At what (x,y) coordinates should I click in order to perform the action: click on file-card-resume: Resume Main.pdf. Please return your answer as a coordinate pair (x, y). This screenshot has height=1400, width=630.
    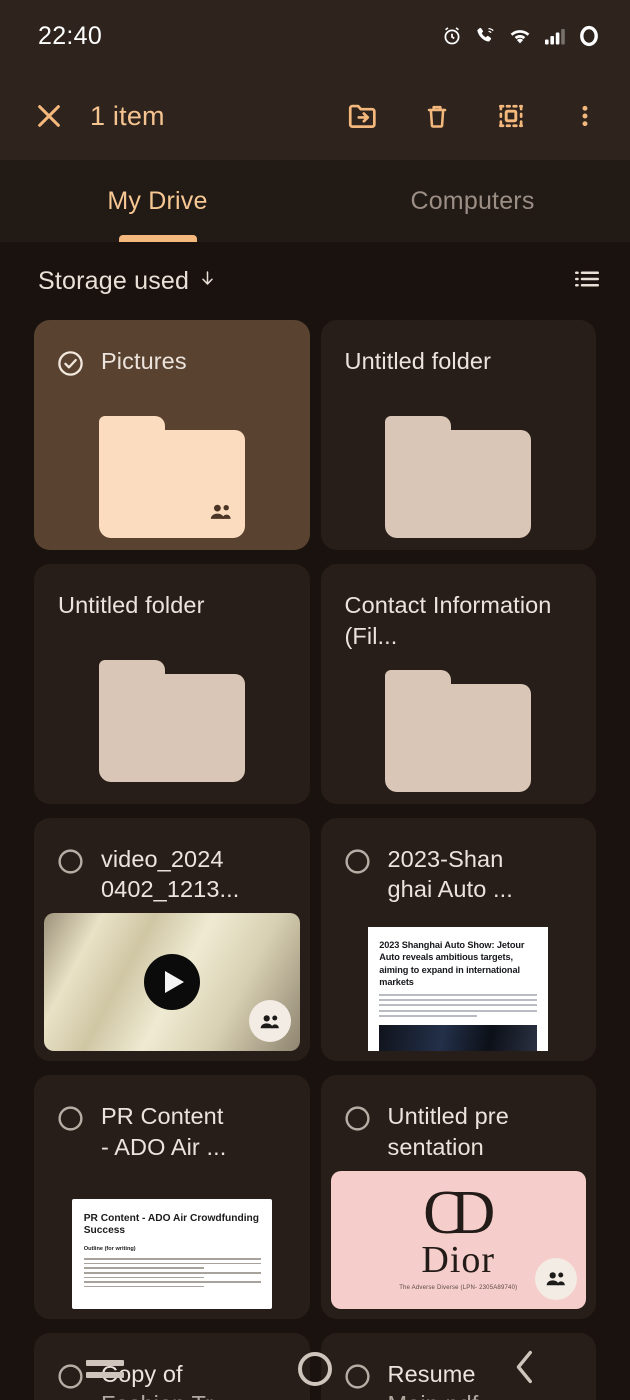
    Looking at the image, I should click on (458, 1366).